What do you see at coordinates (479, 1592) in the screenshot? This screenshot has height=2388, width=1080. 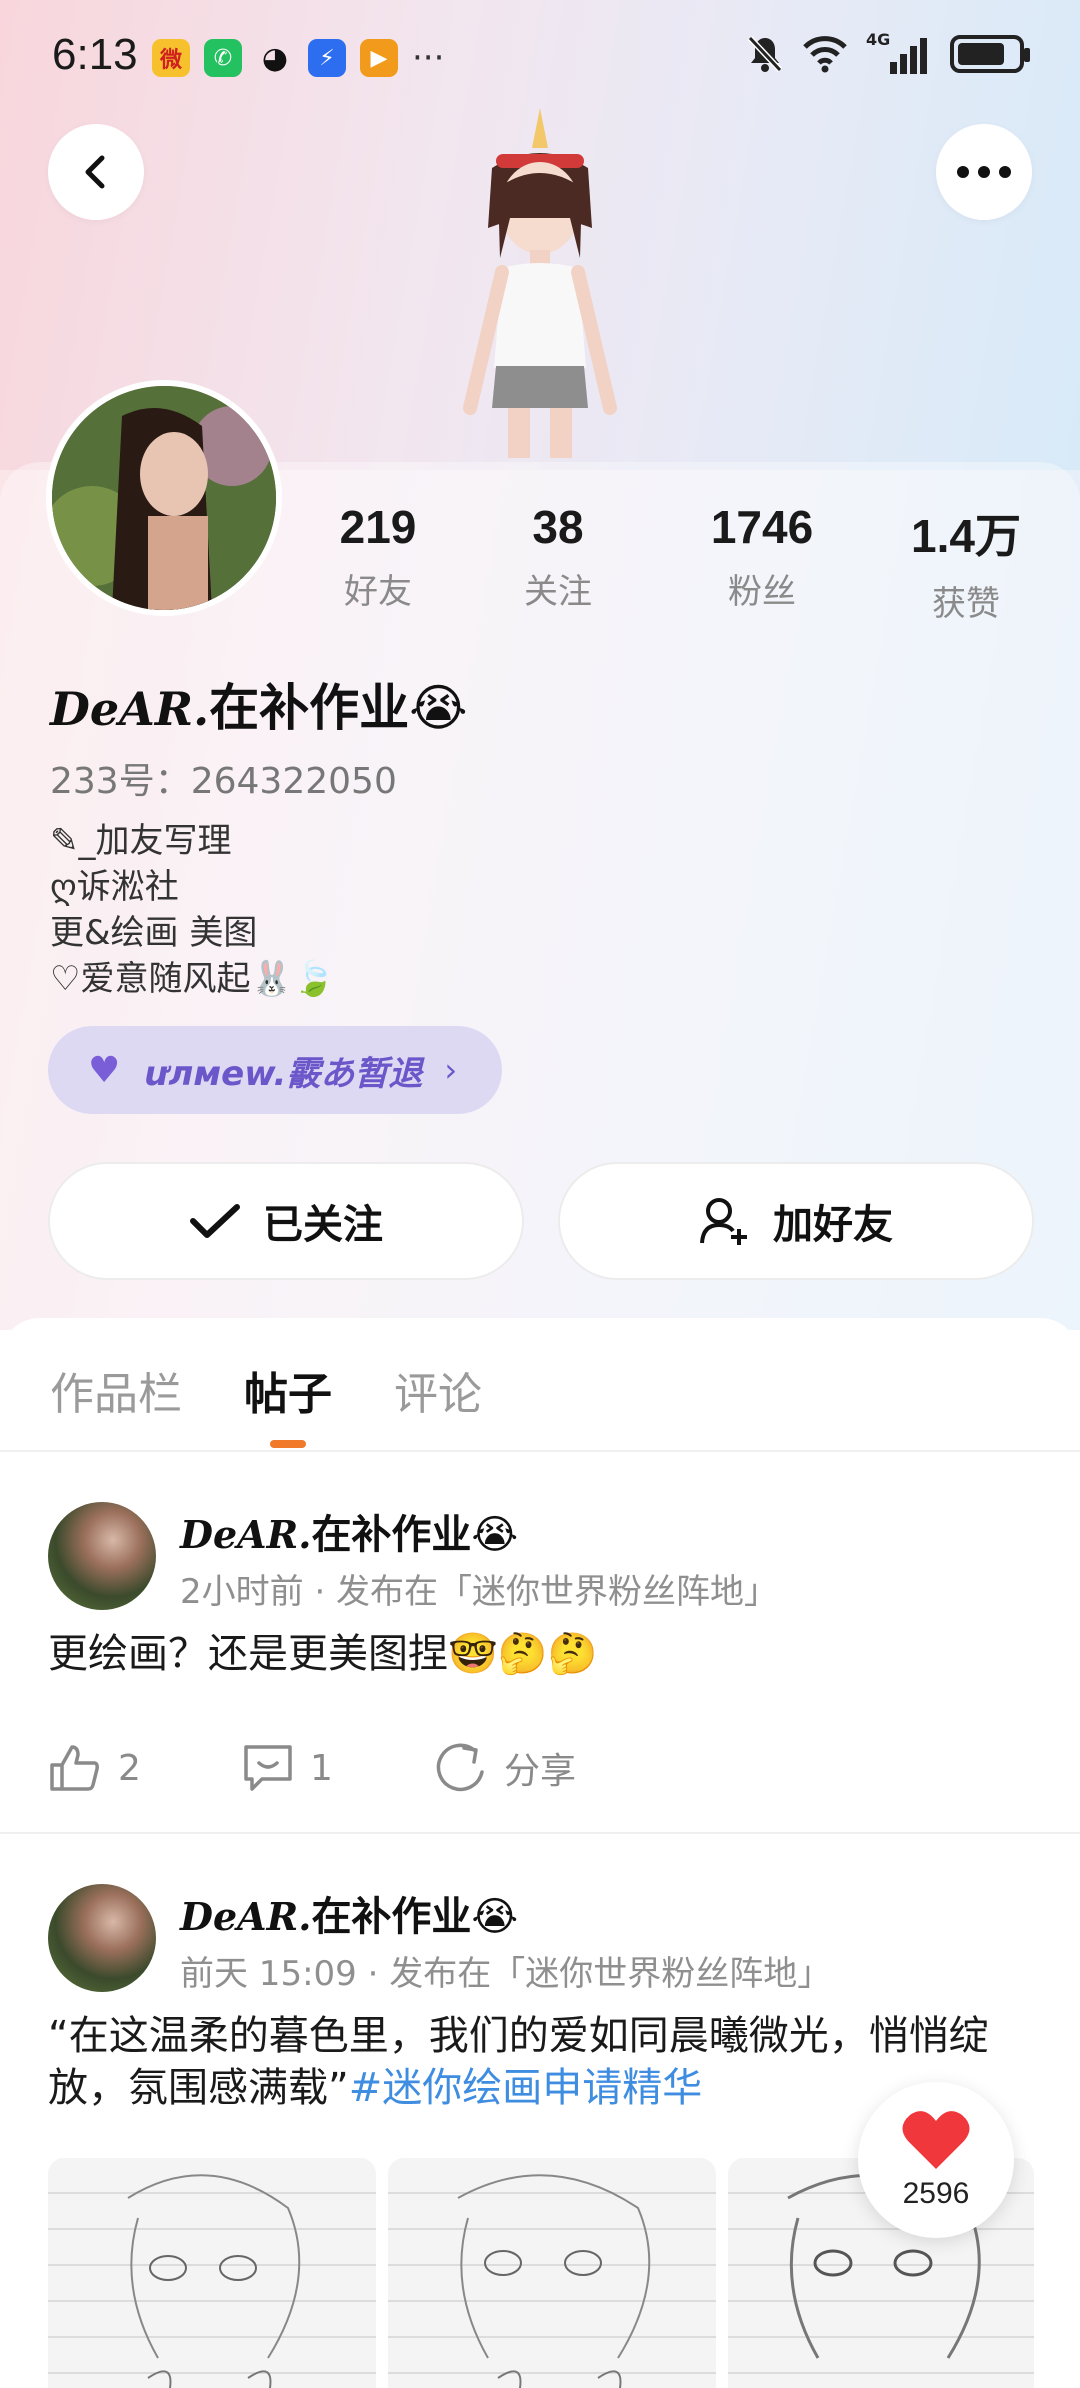 I see `post-meta: 2小时前 · 发布在「迷你世界粉丝阵地」` at bounding box center [479, 1592].